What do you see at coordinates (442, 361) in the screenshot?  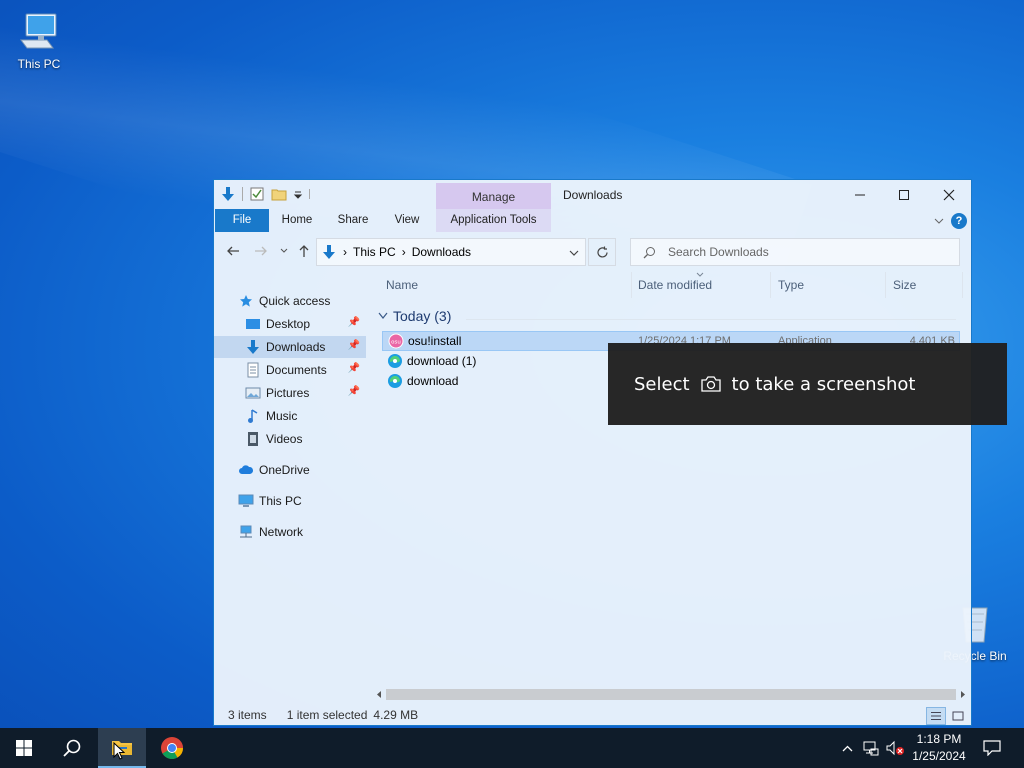 I see `file-name: download (1)` at bounding box center [442, 361].